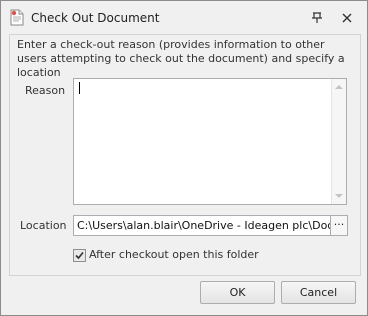  I want to click on scroll-up-icon, so click(339, 87).